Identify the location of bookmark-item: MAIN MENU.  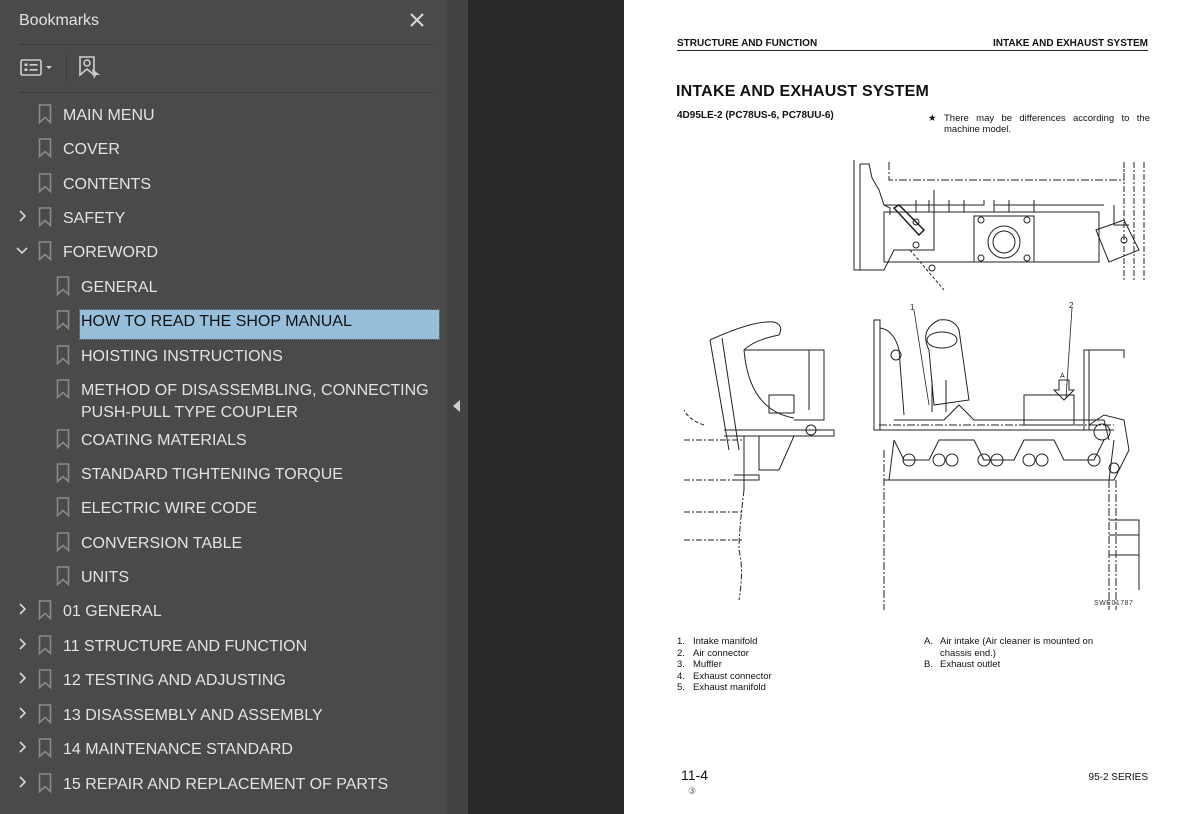
(220, 113).